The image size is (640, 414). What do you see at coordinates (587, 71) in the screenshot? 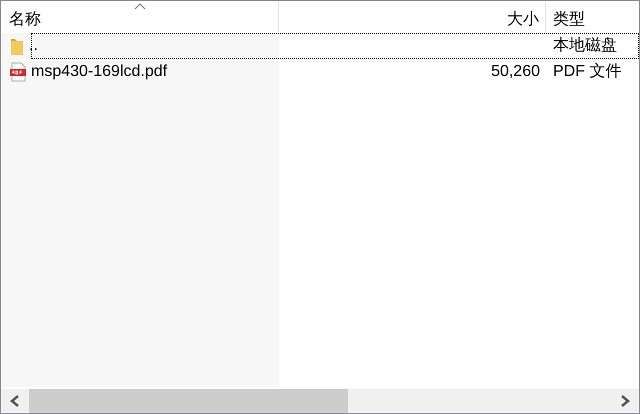
I see `file-type: PDF 文件` at bounding box center [587, 71].